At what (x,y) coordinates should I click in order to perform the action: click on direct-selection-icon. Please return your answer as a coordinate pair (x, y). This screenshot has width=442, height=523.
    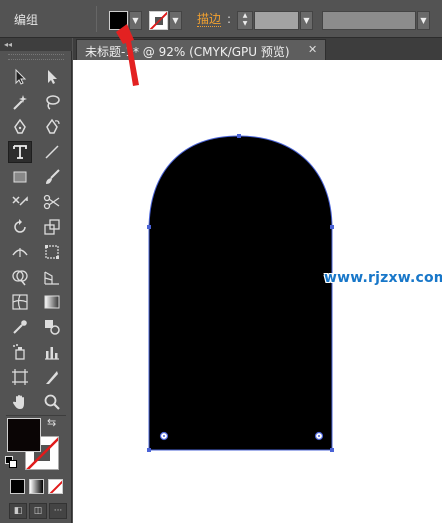
    Looking at the image, I should click on (52, 77).